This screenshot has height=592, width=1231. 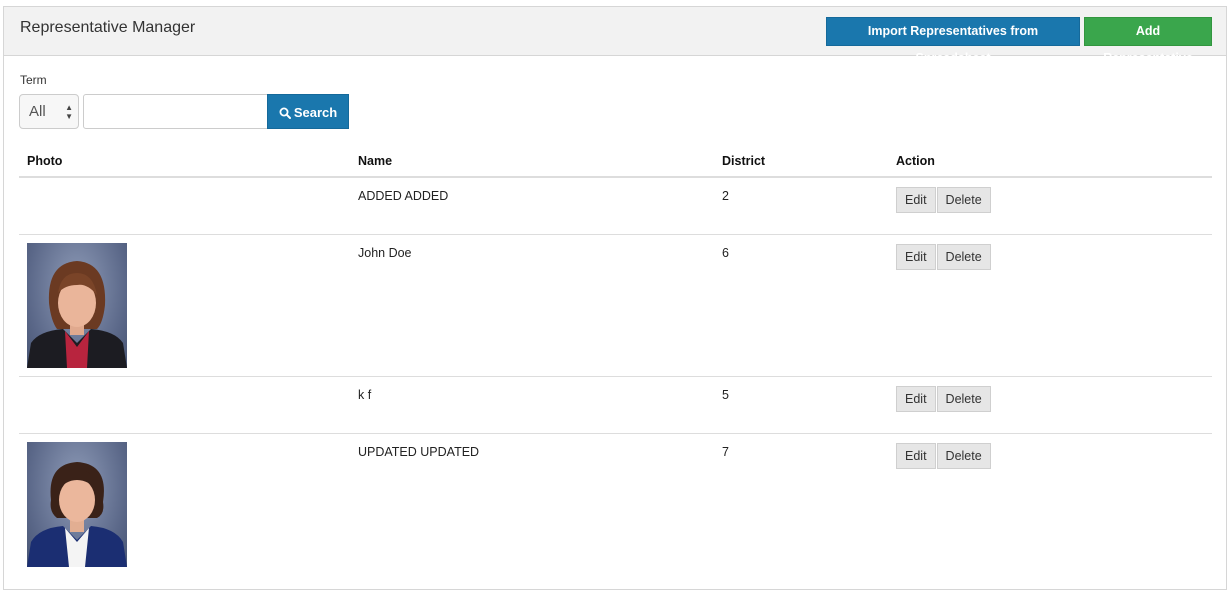 I want to click on term-select-value: All, so click(x=37, y=111).